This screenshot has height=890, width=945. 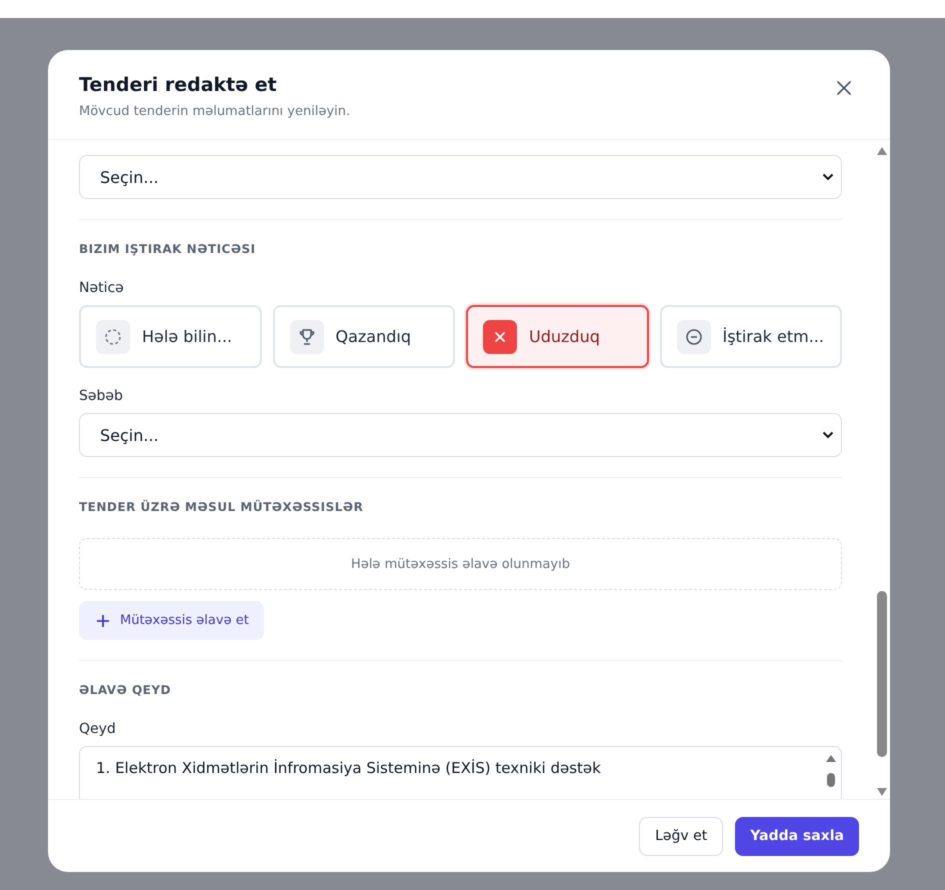 I want to click on cancel-button: Ləğv et, so click(x=681, y=836).